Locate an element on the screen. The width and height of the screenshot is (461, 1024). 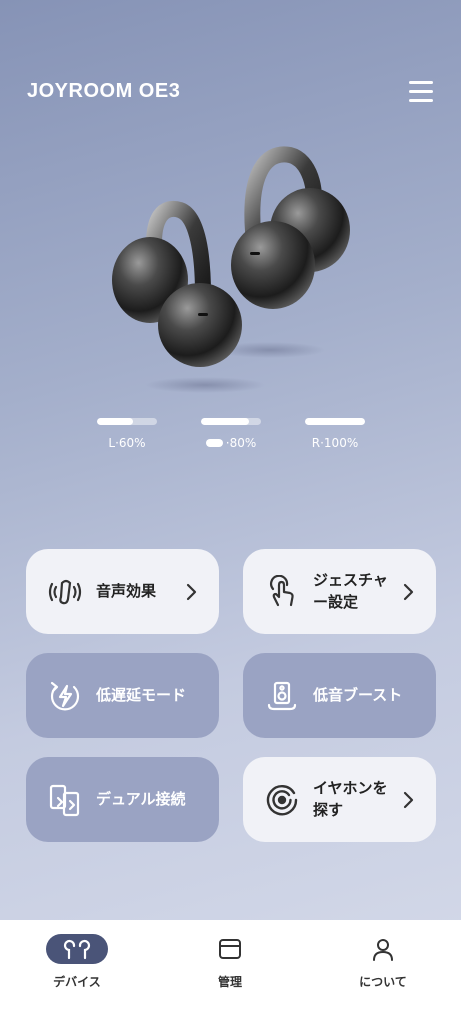
left-battery-label: L·60% is located at coordinates (127, 443).